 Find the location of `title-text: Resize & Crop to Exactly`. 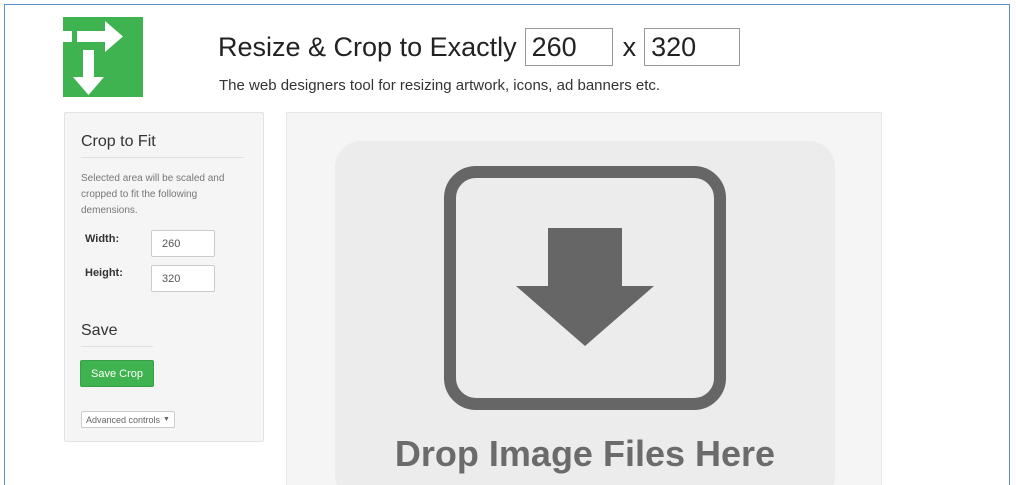

title-text: Resize & Crop to Exactly is located at coordinates (367, 46).